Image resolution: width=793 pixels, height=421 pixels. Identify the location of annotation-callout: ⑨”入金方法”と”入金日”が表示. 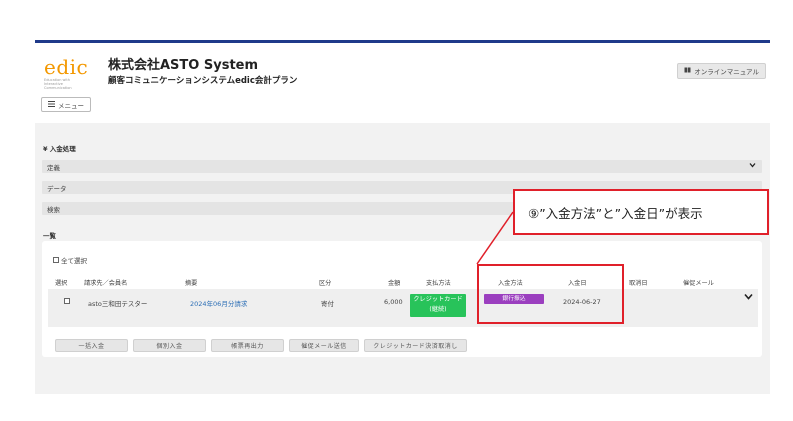
(641, 212).